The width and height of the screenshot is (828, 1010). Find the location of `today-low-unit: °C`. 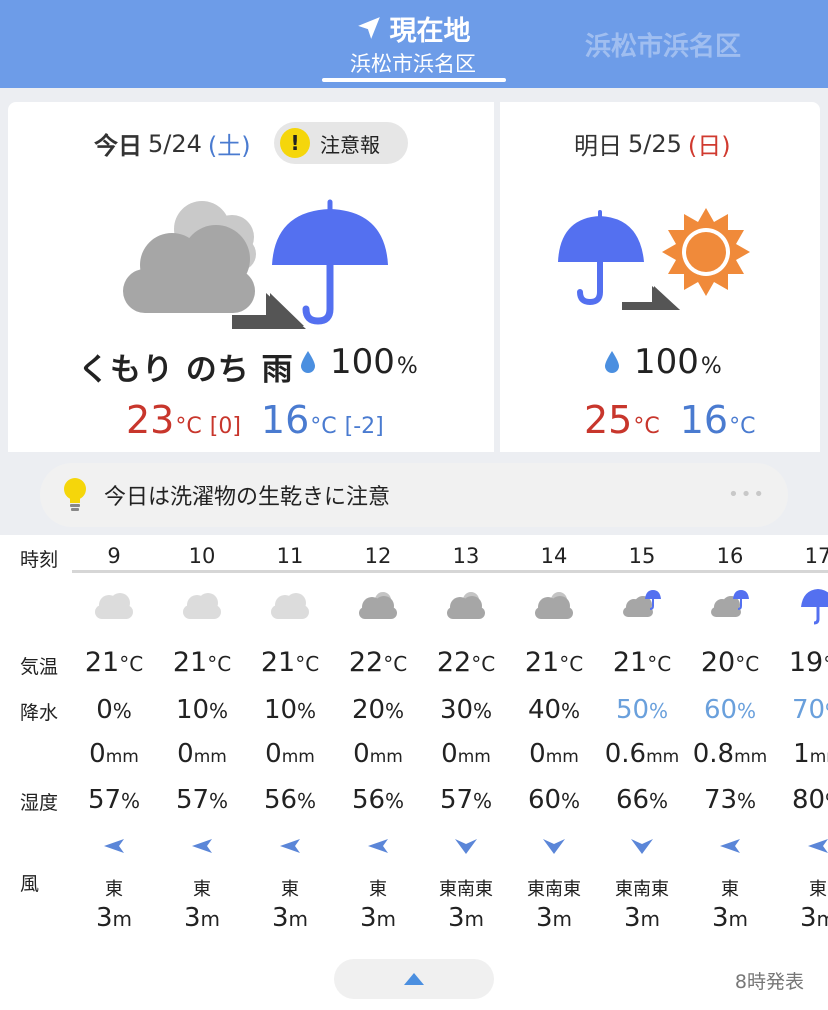

today-low-unit: °C is located at coordinates (323, 426).